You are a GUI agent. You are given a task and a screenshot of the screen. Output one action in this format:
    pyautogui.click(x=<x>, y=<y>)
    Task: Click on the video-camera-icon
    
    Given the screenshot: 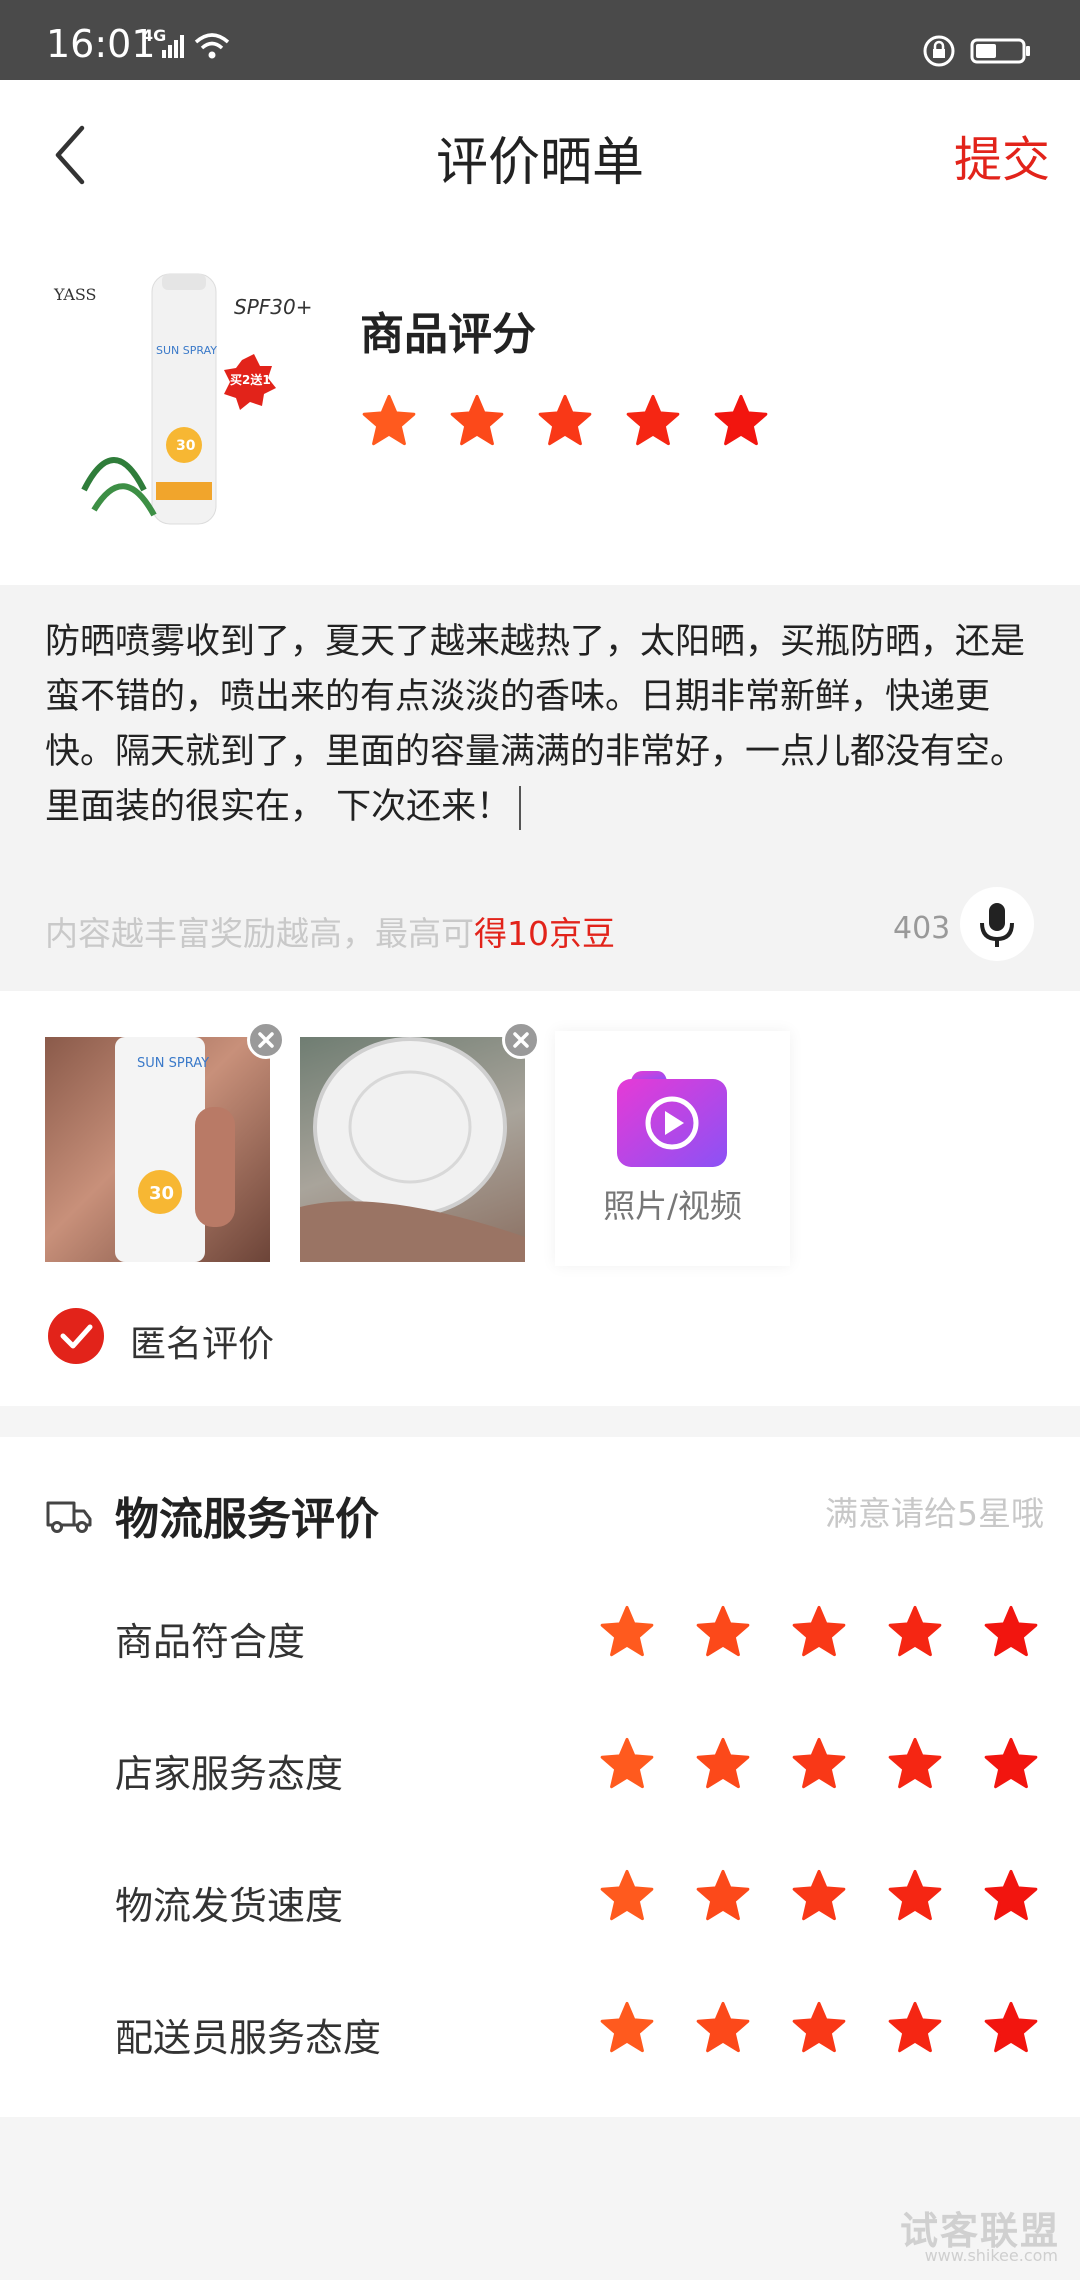 What is the action you would take?
    pyautogui.click(x=672, y=1119)
    